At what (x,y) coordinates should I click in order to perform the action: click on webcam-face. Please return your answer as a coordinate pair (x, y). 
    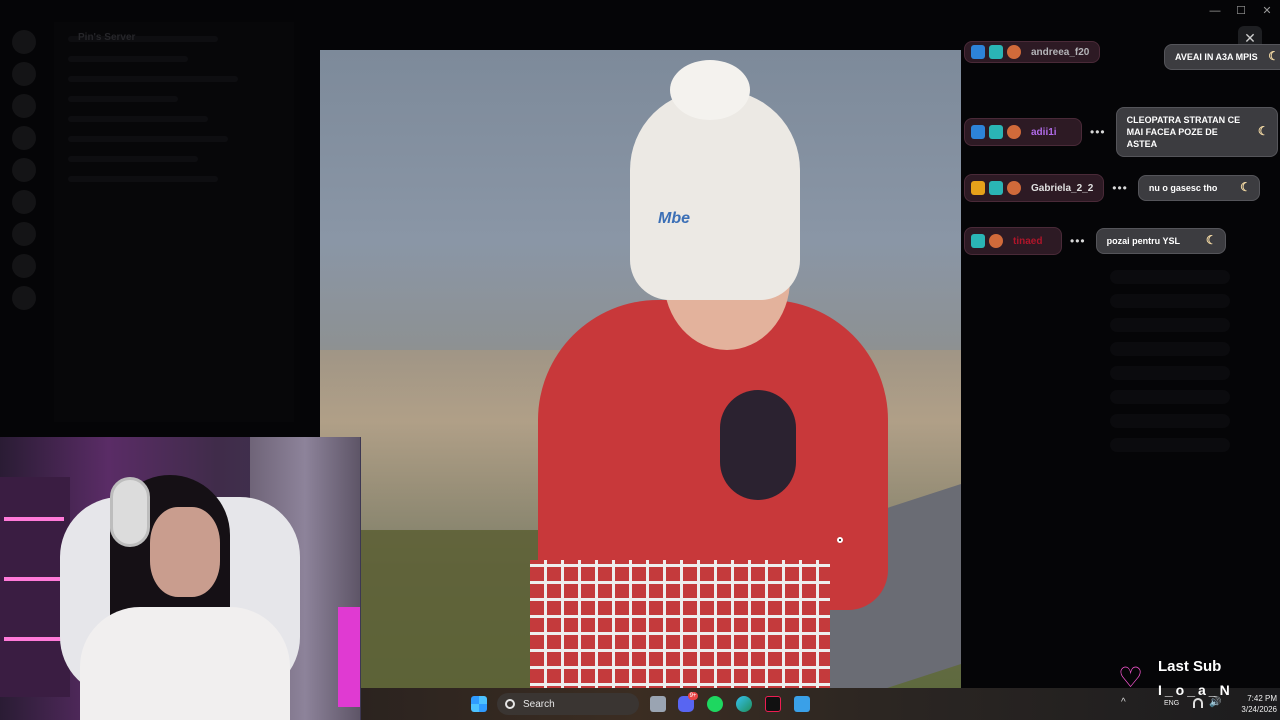
    Looking at the image, I should click on (185, 552).